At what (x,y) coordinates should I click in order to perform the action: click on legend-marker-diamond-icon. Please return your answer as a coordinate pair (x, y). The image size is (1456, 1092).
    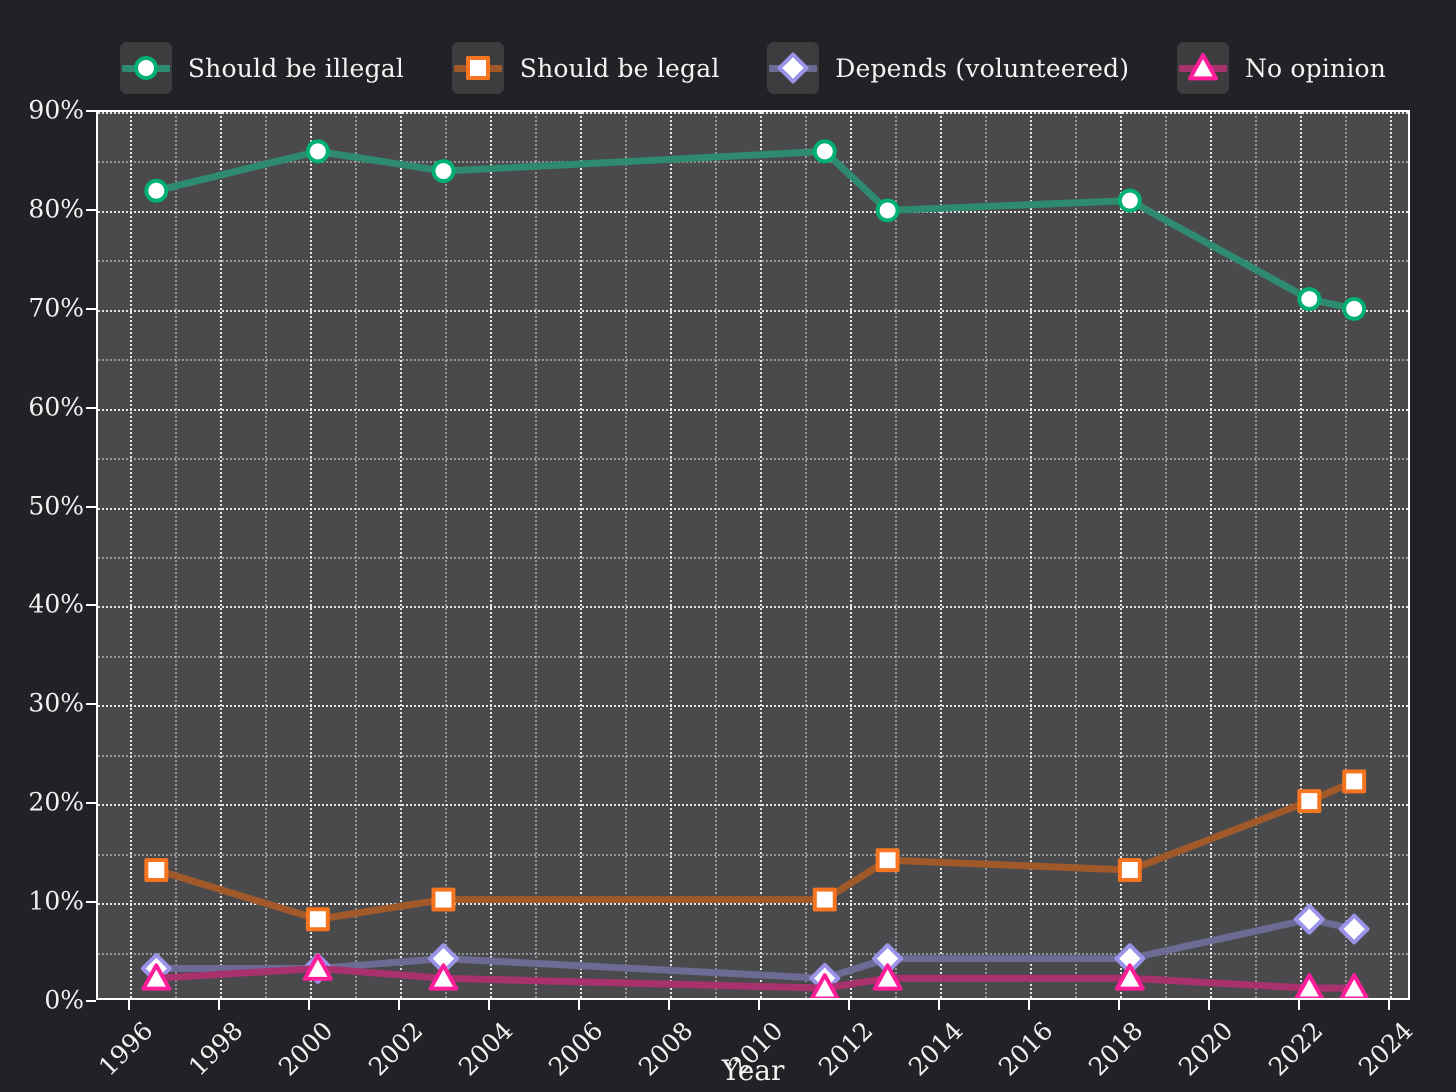
    Looking at the image, I should click on (793, 68).